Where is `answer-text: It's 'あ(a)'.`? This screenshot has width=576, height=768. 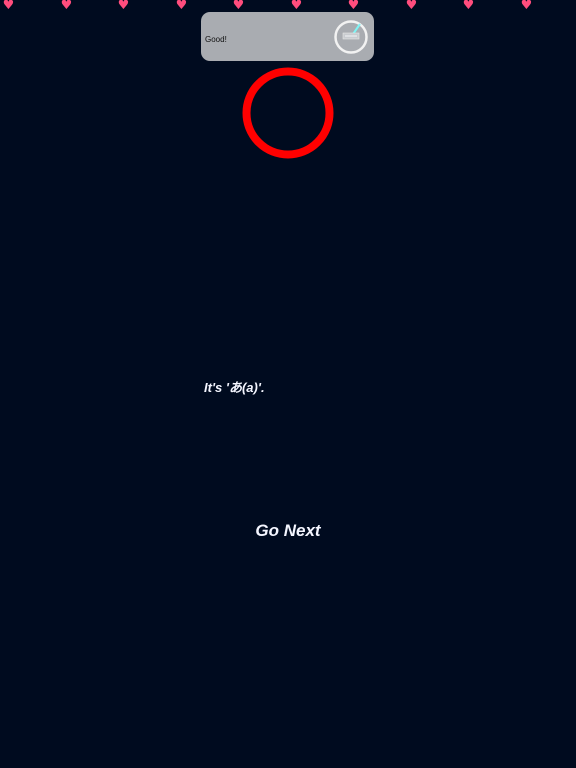 answer-text: It's 'あ(a)'. is located at coordinates (234, 387).